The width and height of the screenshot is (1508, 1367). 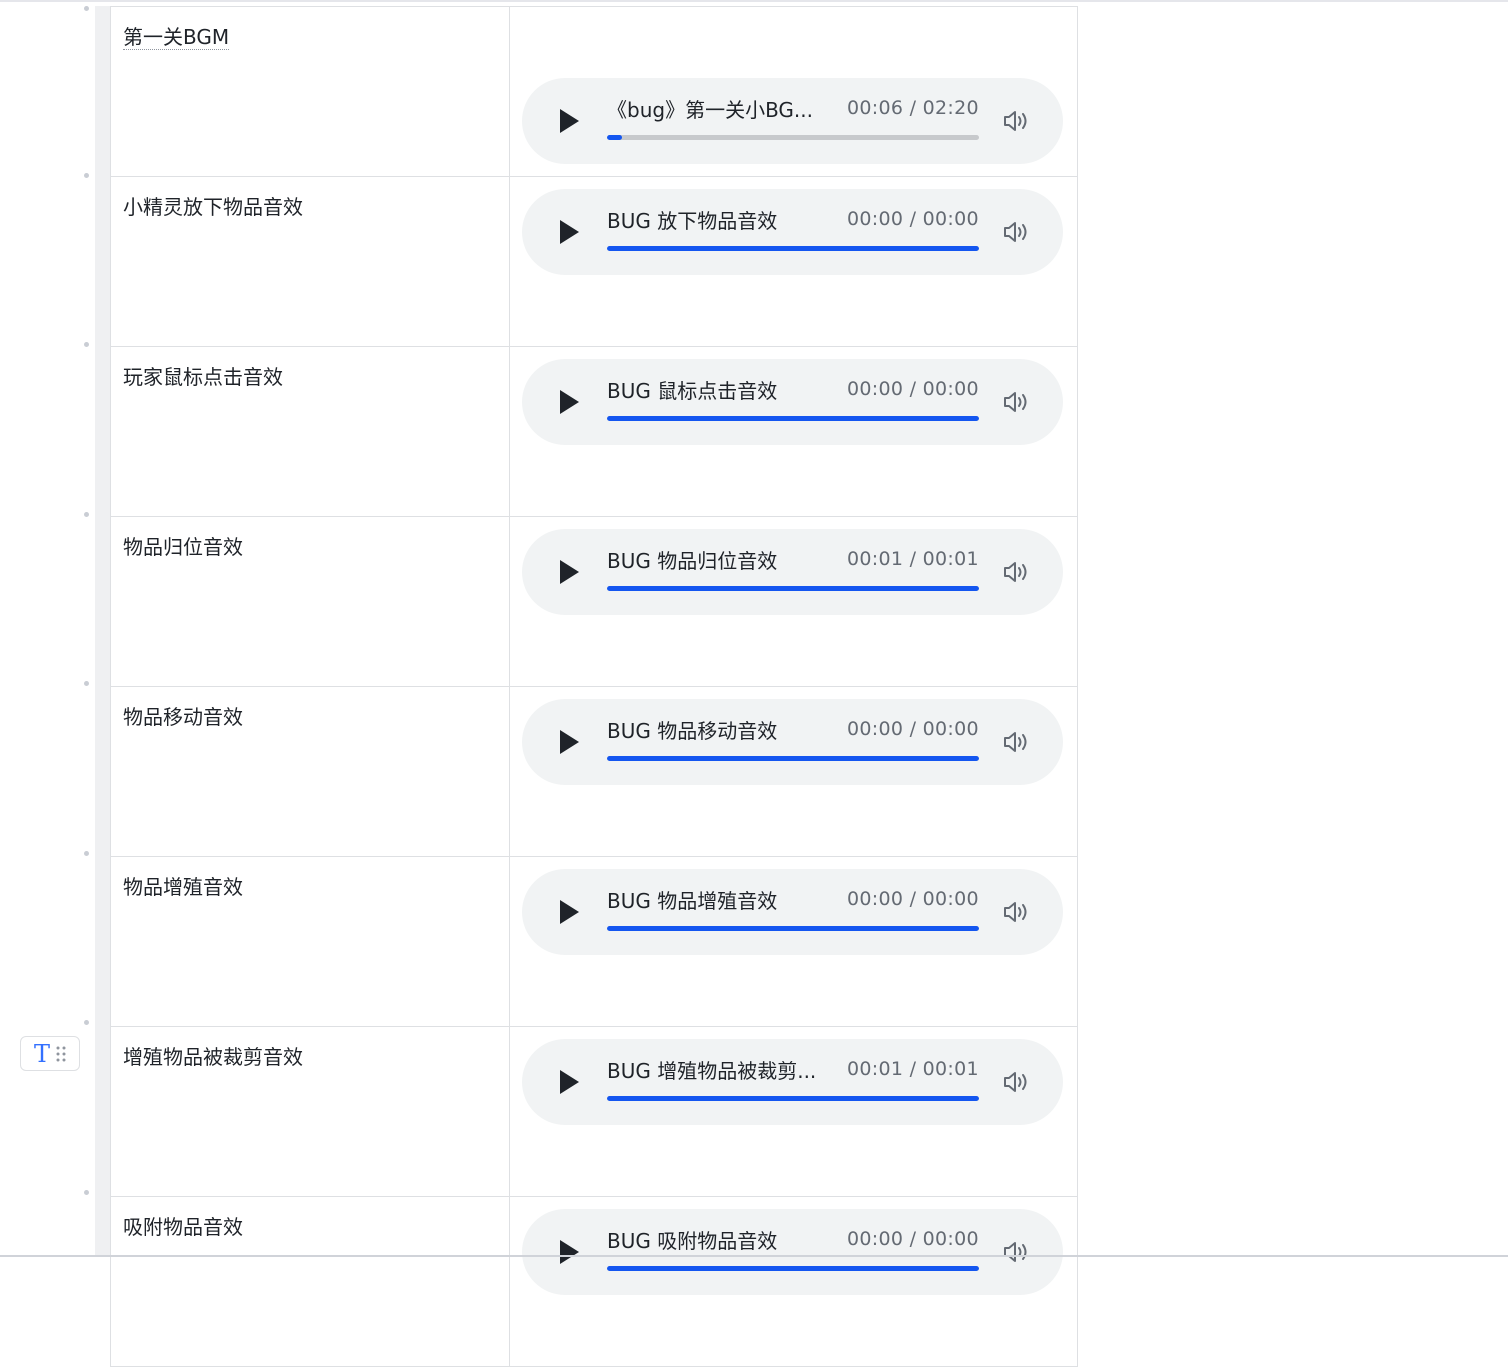 What do you see at coordinates (310, 1281) in the screenshot?
I see `sound-name-cell: 吸附物品音效` at bounding box center [310, 1281].